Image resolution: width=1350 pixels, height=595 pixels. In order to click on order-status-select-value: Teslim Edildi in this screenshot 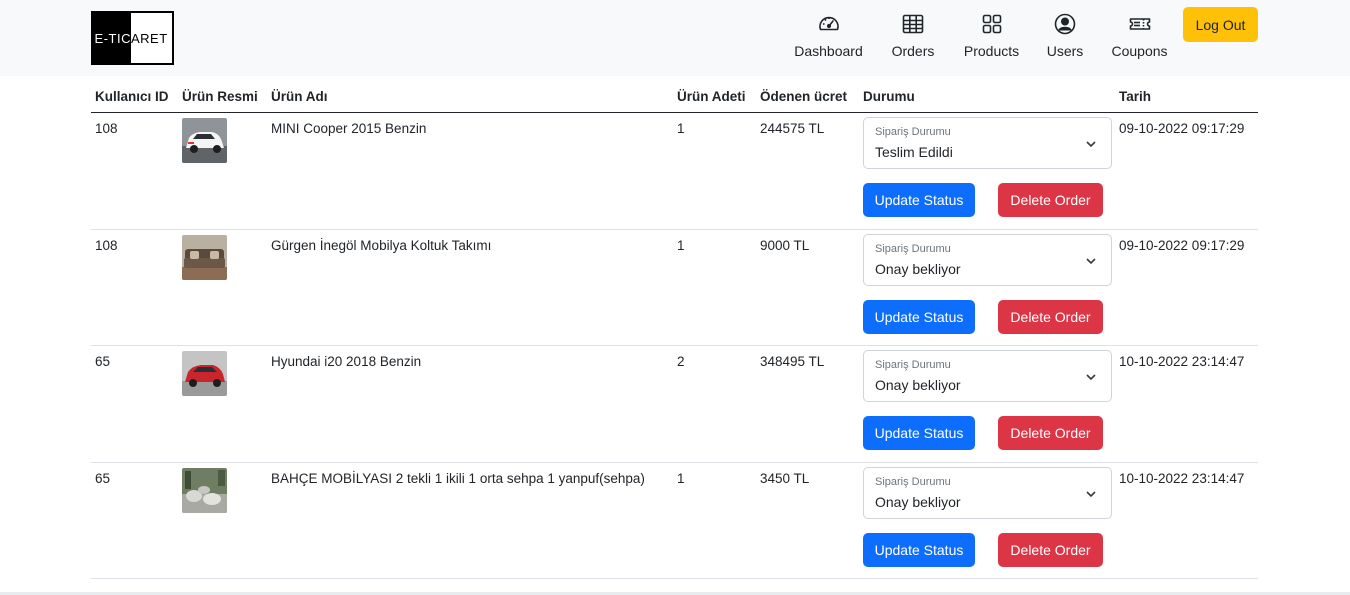, I will do `click(914, 152)`.